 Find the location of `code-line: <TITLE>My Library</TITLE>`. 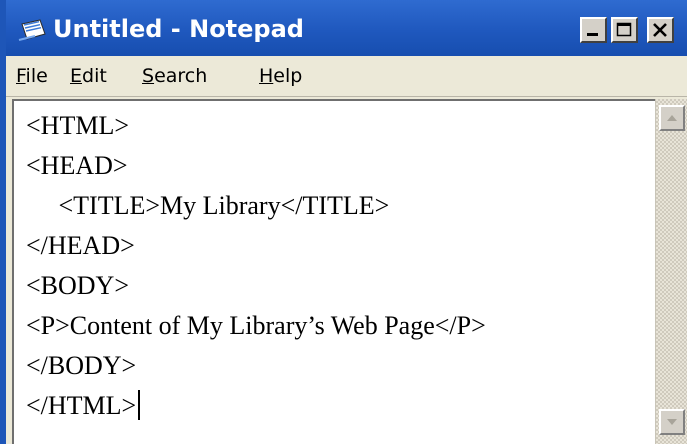

code-line: <TITLE>My Library</TITLE> is located at coordinates (208, 206).